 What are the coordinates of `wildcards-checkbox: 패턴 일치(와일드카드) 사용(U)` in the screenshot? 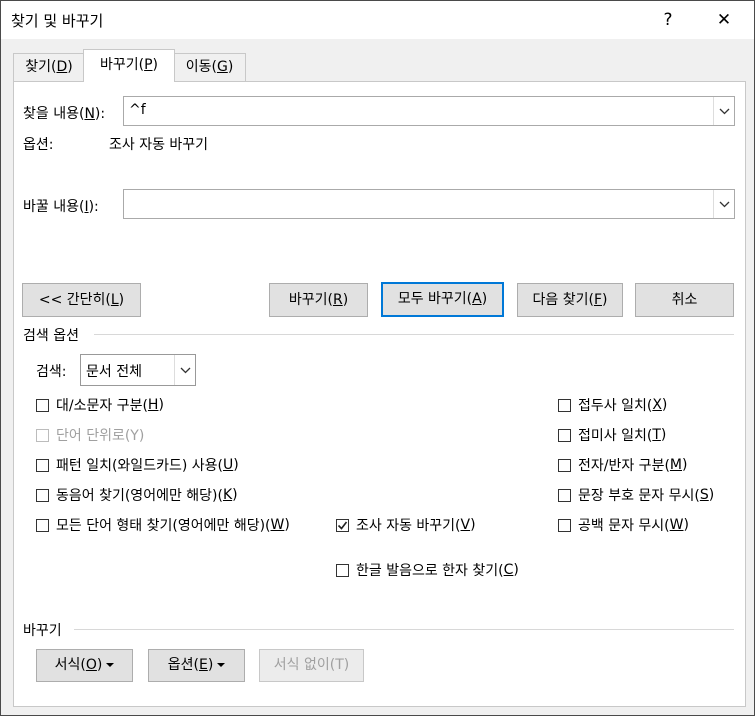 It's located at (137, 465).